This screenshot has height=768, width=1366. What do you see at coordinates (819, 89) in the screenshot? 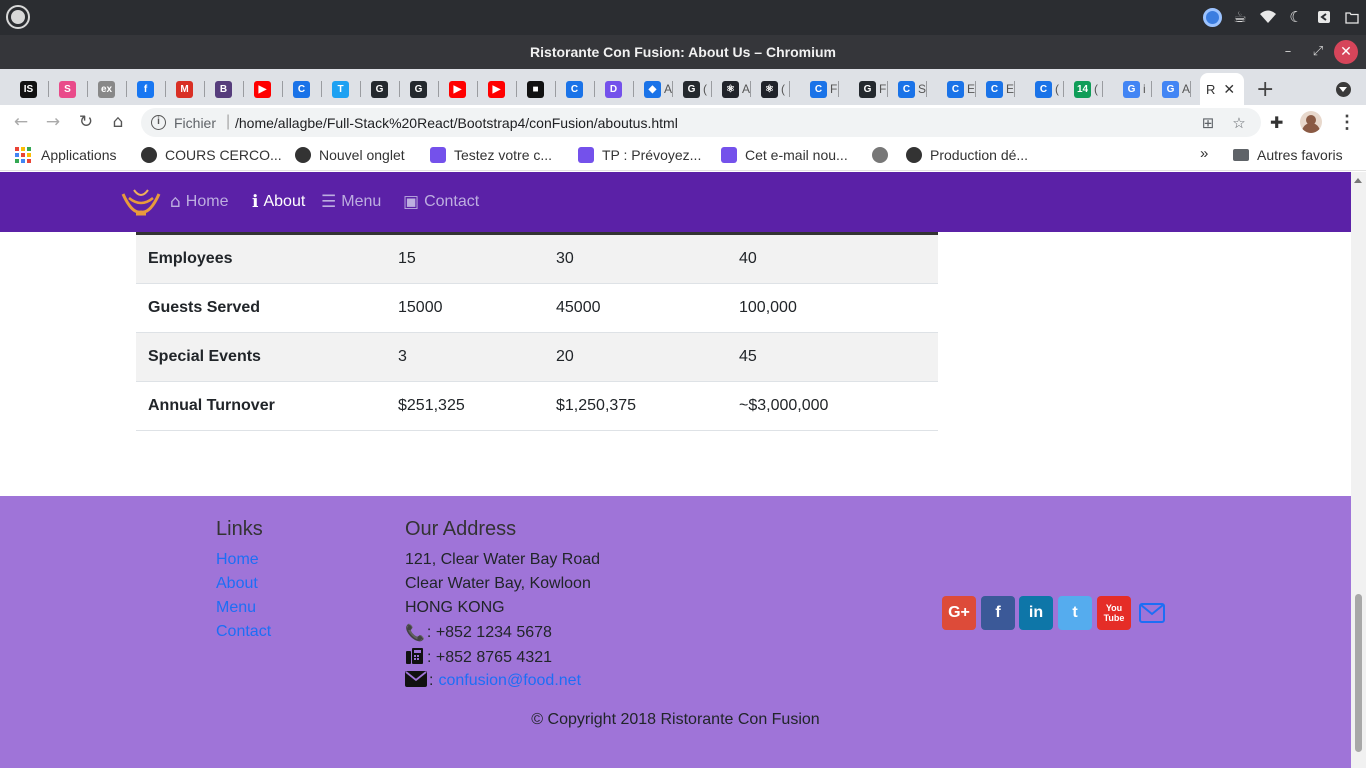
I see `tab-item: CF` at bounding box center [819, 89].